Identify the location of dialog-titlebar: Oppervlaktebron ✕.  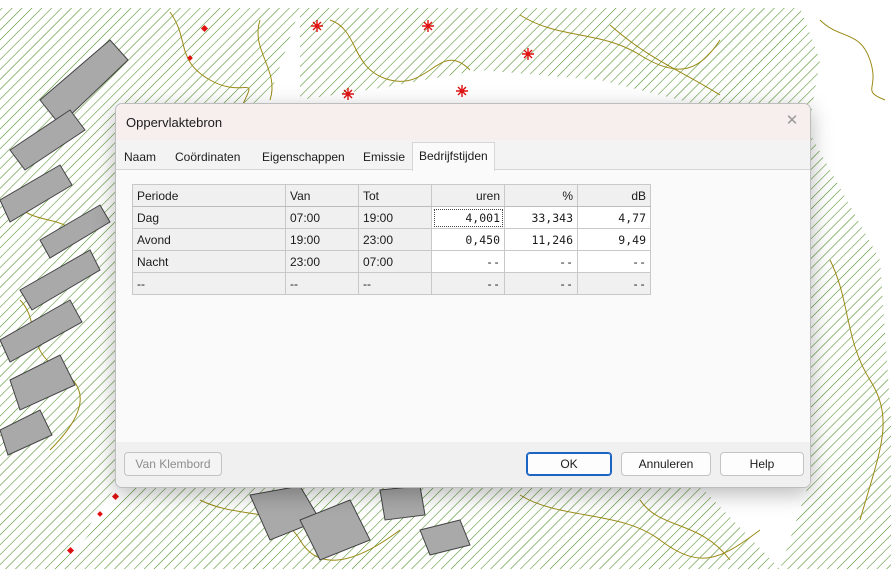
(463, 122).